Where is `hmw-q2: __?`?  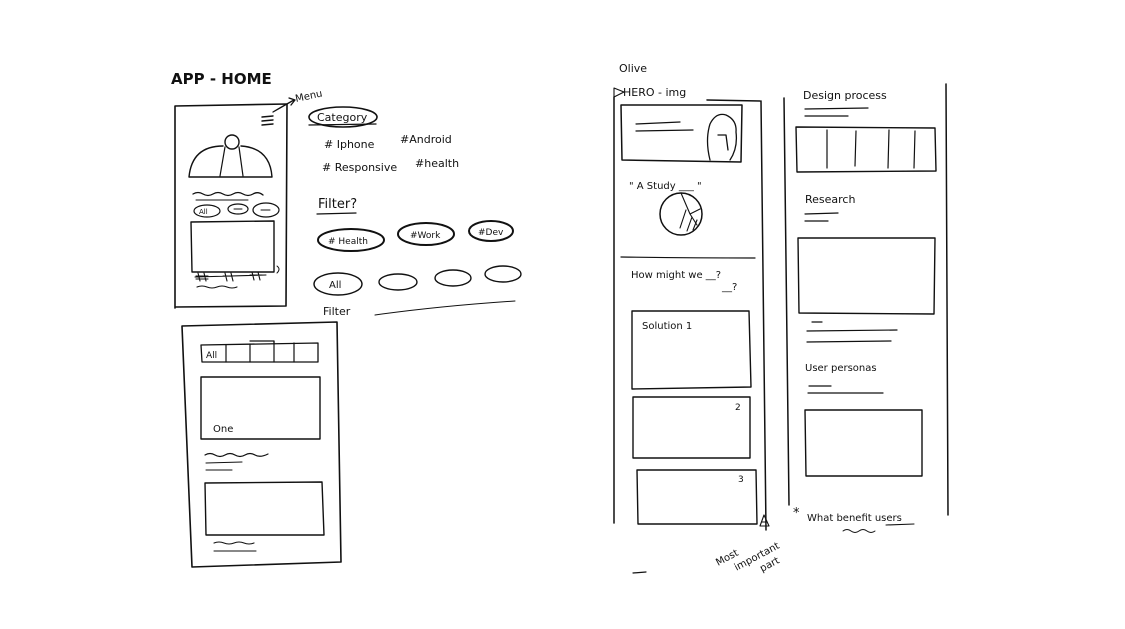
hmw-q2: __? is located at coordinates (729, 287).